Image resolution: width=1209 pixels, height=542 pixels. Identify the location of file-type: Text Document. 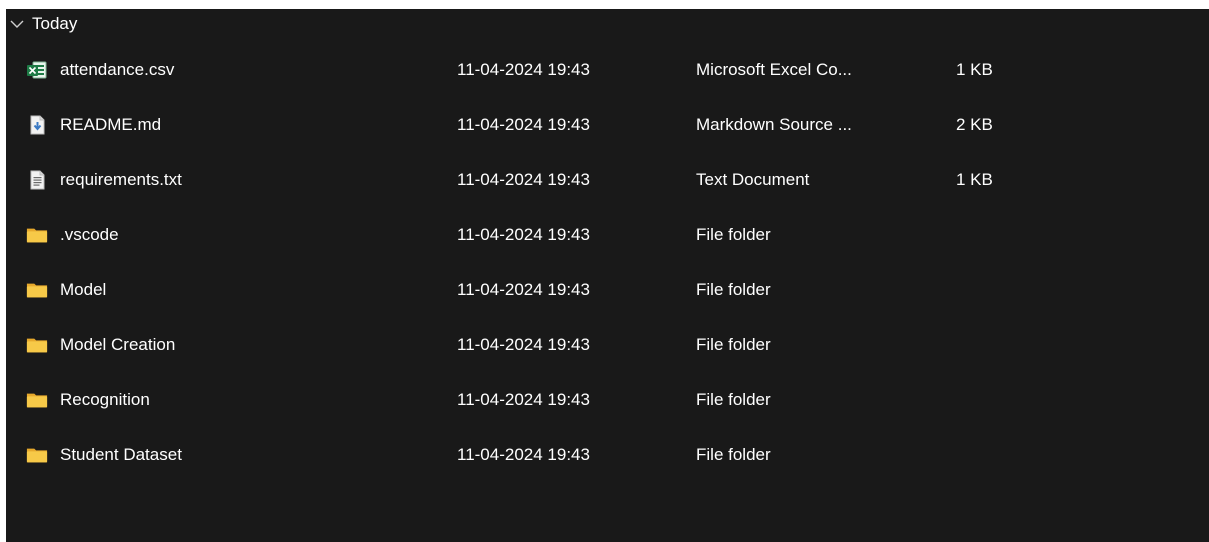
(753, 179).